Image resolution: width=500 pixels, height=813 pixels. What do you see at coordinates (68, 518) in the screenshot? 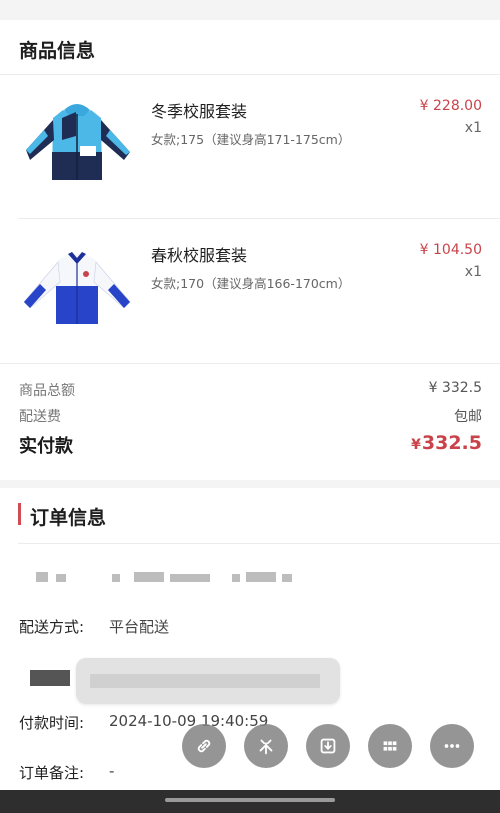
I see `order-section-title: 订单信息` at bounding box center [68, 518].